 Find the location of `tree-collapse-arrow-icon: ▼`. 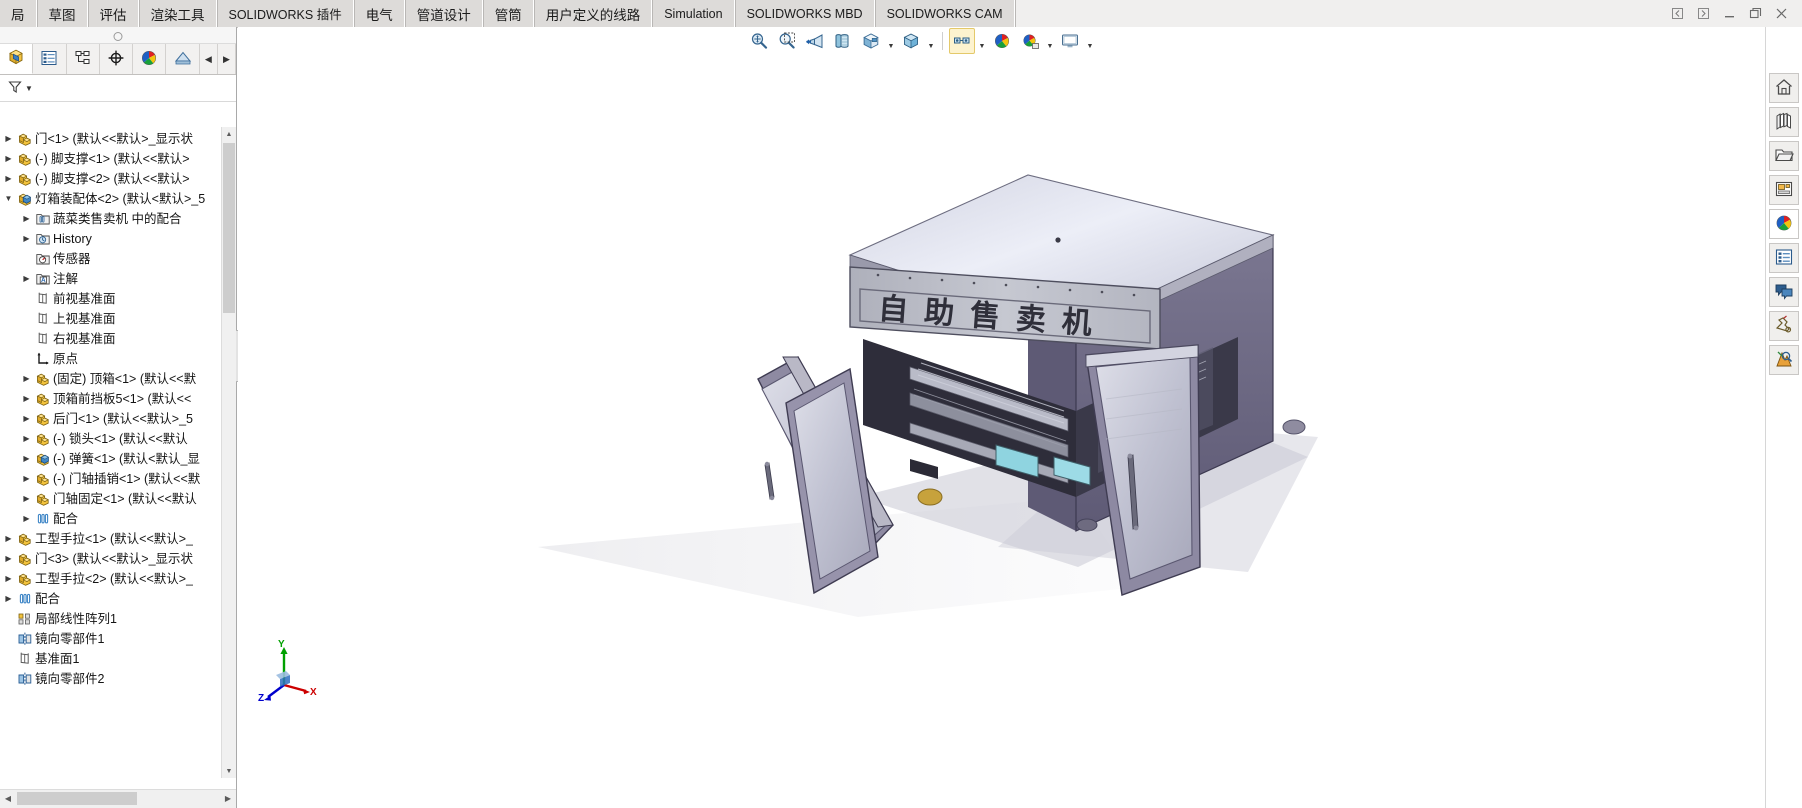

tree-collapse-arrow-icon: ▼ is located at coordinates (8, 199).